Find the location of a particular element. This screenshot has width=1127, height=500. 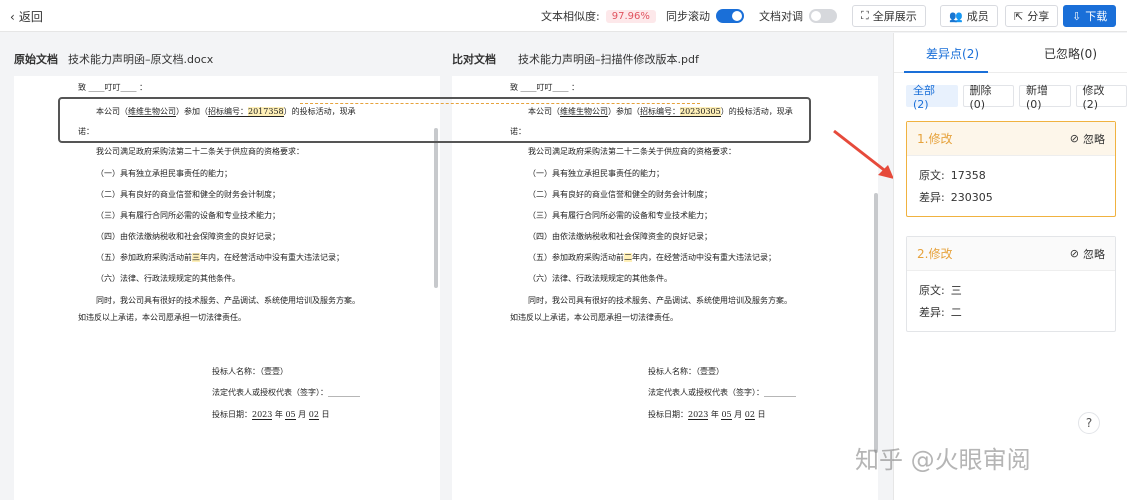

diff-card: 2.修改 ⊘ 忽略 原文: 三 差异: 二 is located at coordinates (1011, 284).